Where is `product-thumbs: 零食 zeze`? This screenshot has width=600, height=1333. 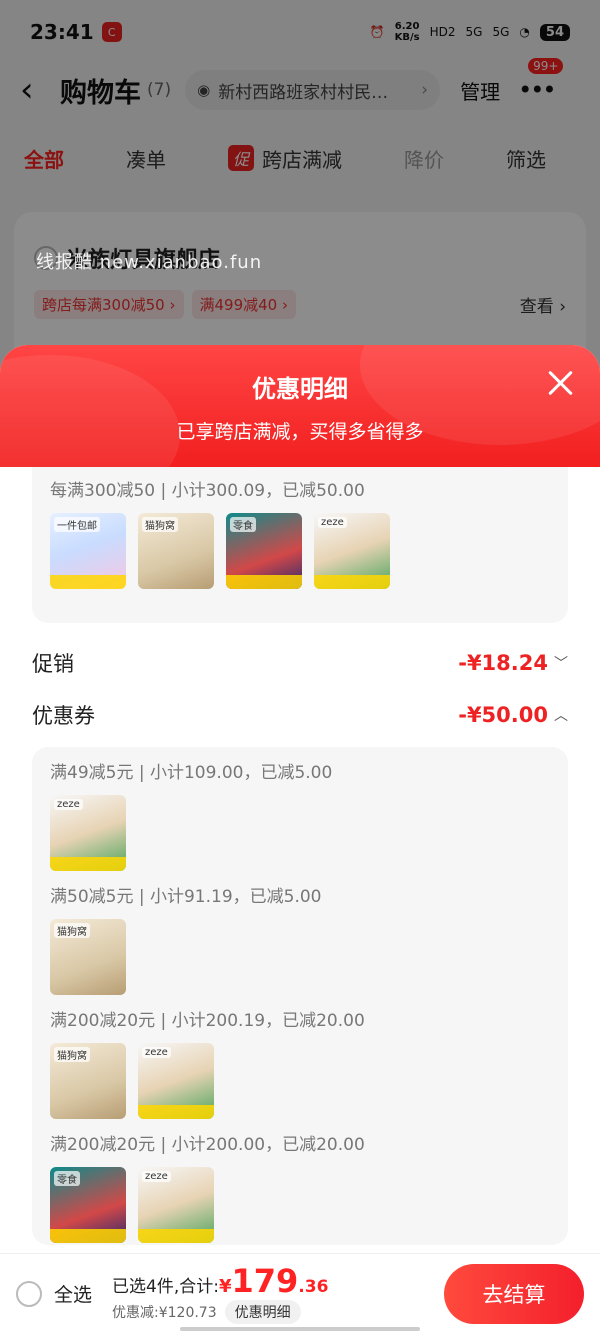 product-thumbs: 零食 zeze is located at coordinates (300, 1205).